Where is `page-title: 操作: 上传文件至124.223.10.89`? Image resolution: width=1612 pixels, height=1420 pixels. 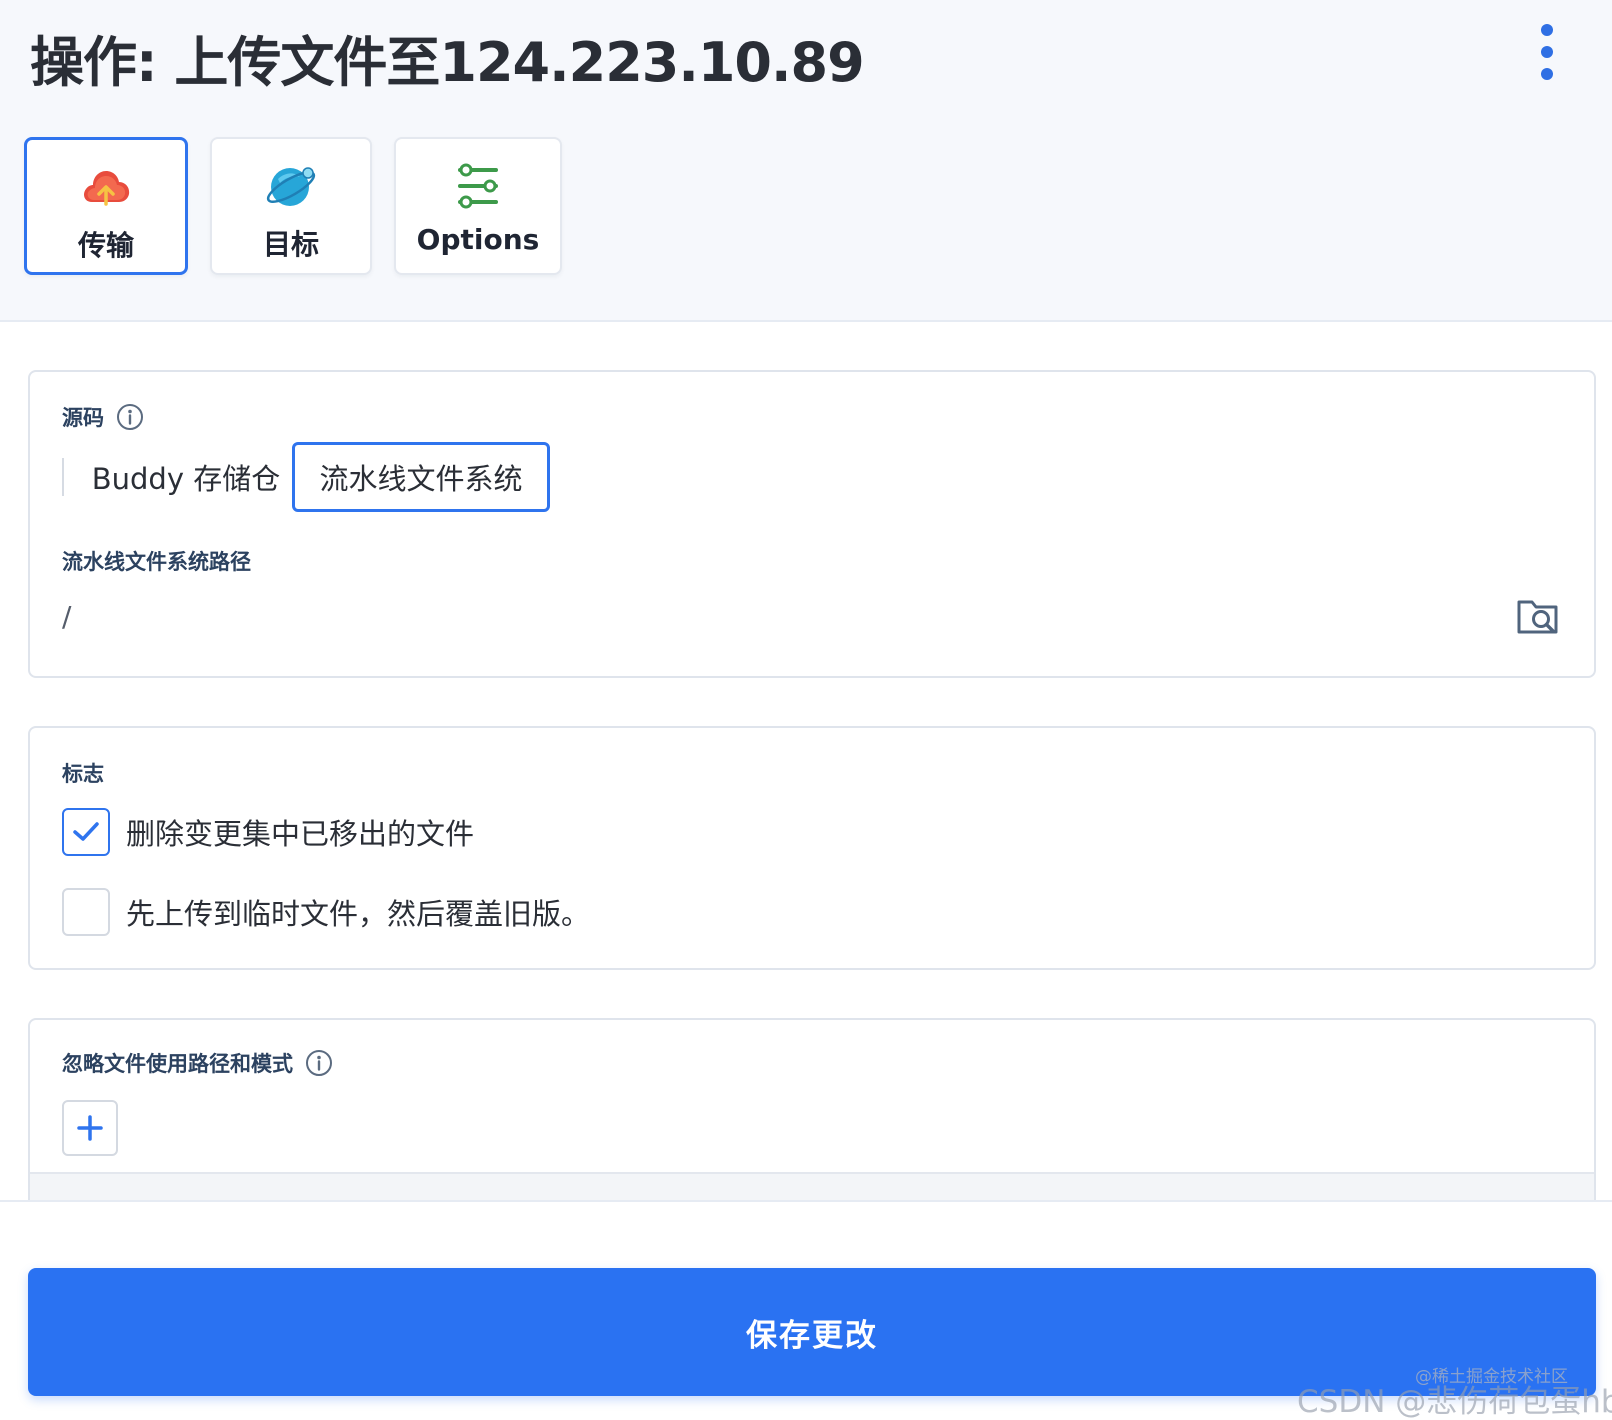 page-title: 操作: 上传文件至124.223.10.89 is located at coordinates (447, 62).